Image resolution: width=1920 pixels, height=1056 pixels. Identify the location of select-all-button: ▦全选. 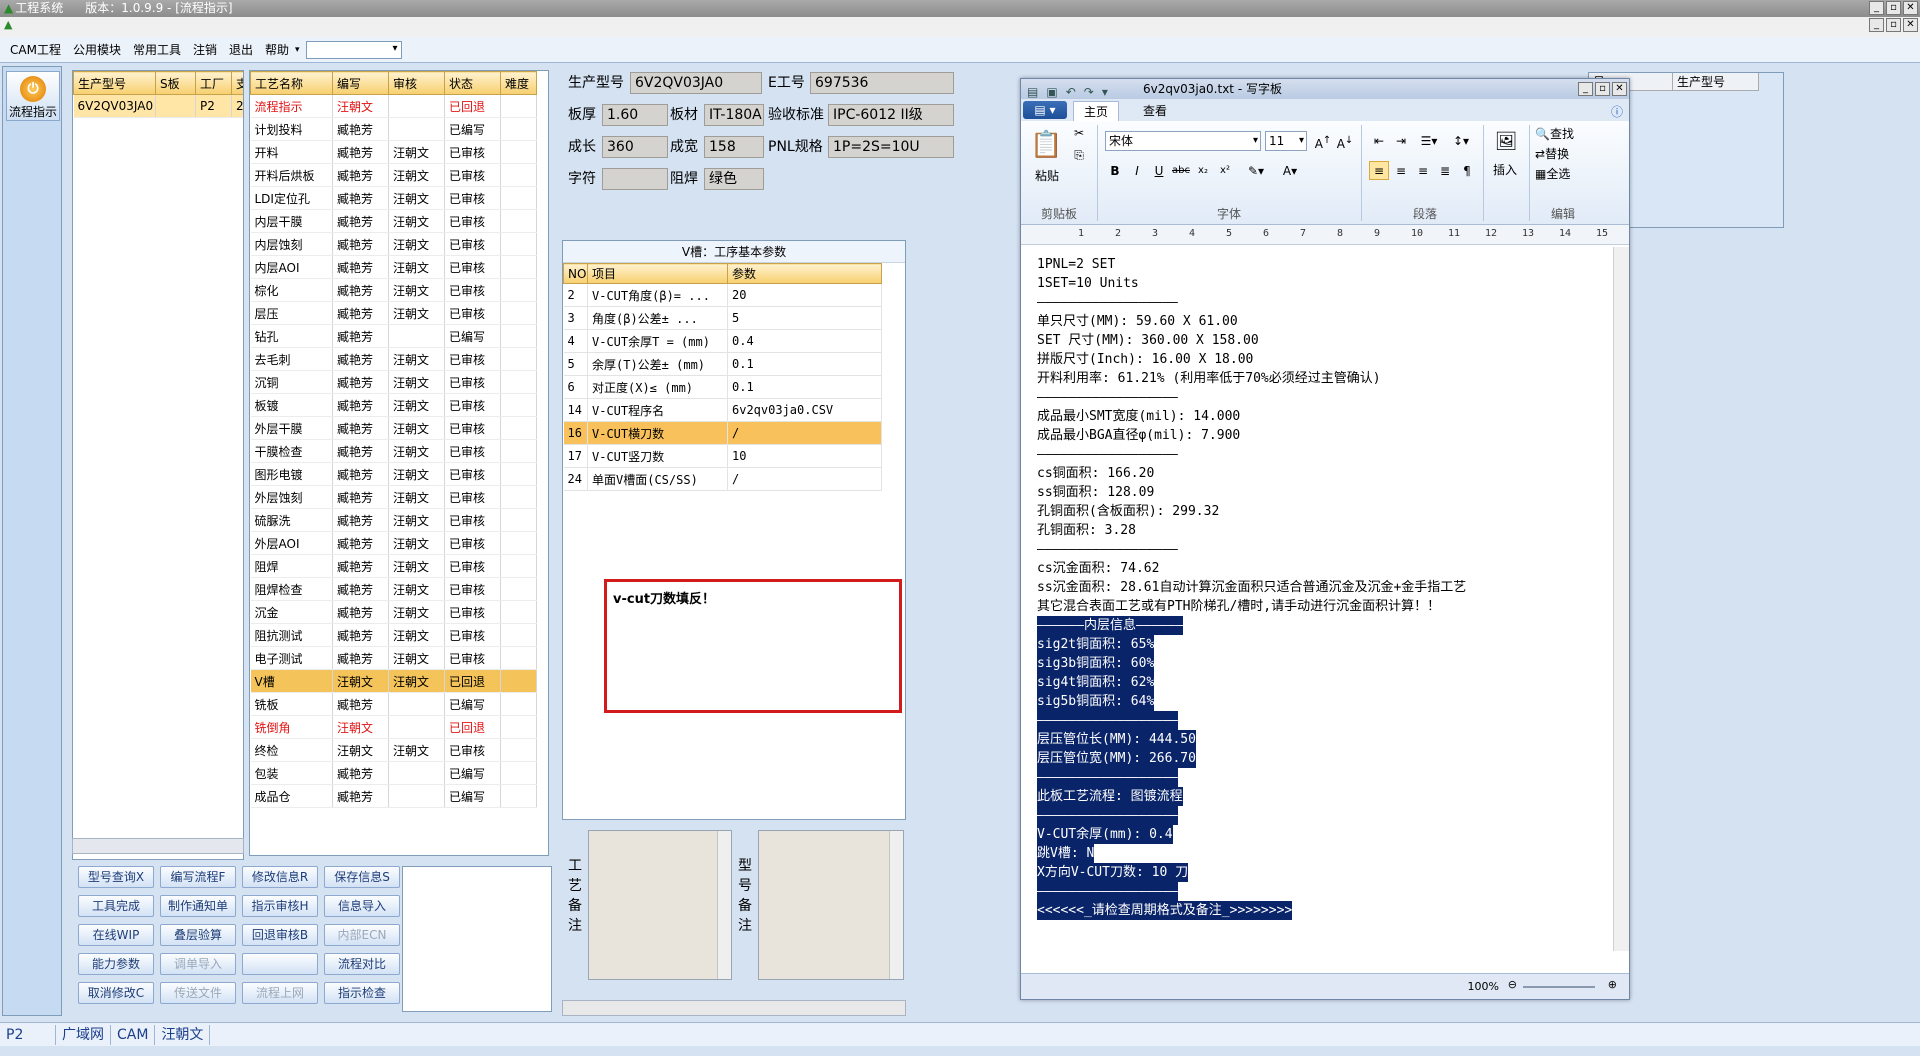
(1552, 173).